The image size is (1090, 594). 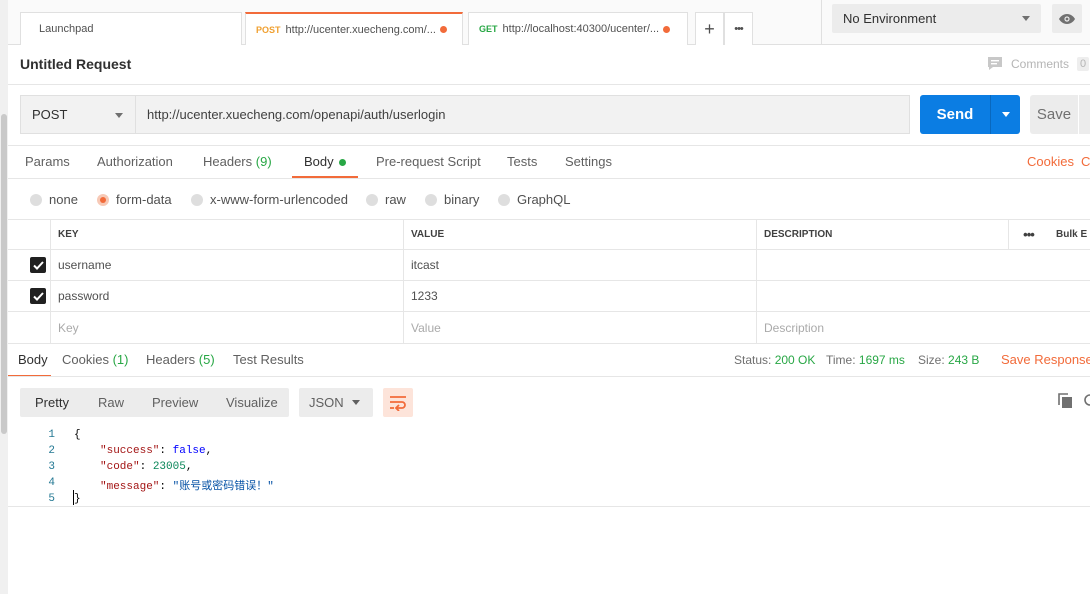 What do you see at coordinates (144, 199) in the screenshot?
I see `radio-label: form-data` at bounding box center [144, 199].